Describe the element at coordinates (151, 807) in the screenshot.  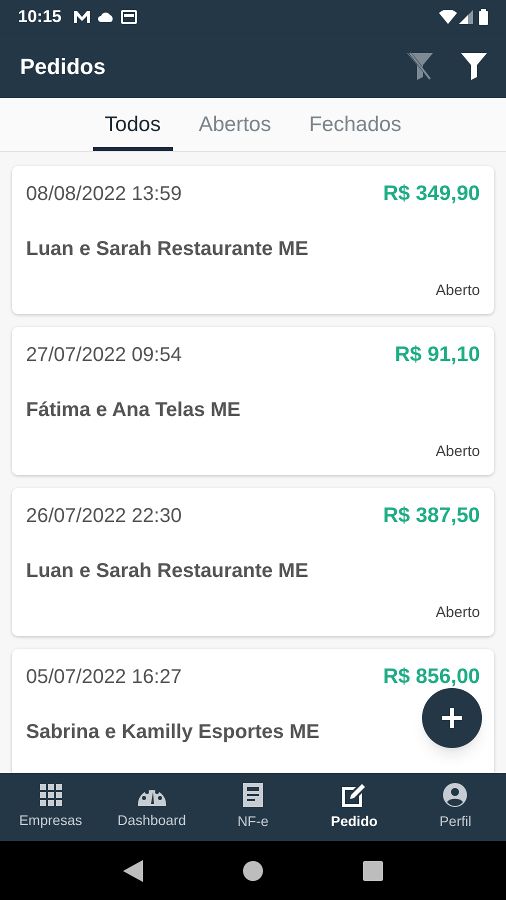
I see `nav-item: Dashboard` at that location.